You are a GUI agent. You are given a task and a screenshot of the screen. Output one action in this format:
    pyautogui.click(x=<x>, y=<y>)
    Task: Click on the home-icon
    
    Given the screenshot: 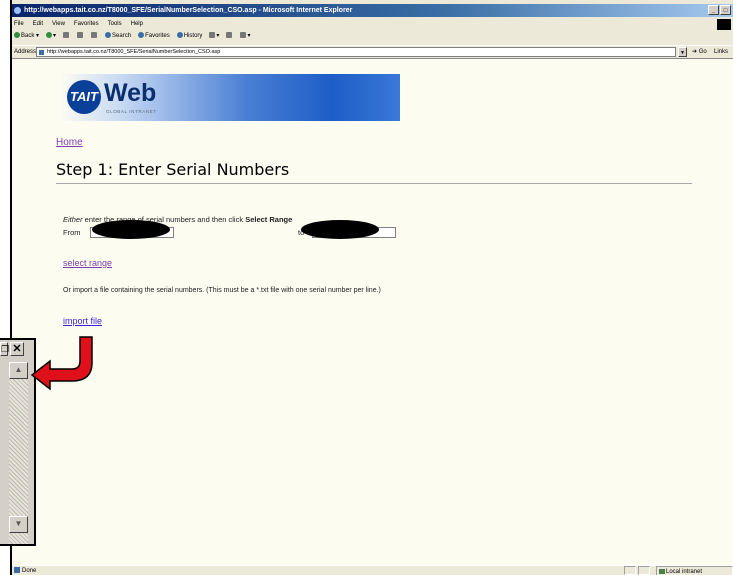 What is the action you would take?
    pyautogui.click(x=94, y=35)
    